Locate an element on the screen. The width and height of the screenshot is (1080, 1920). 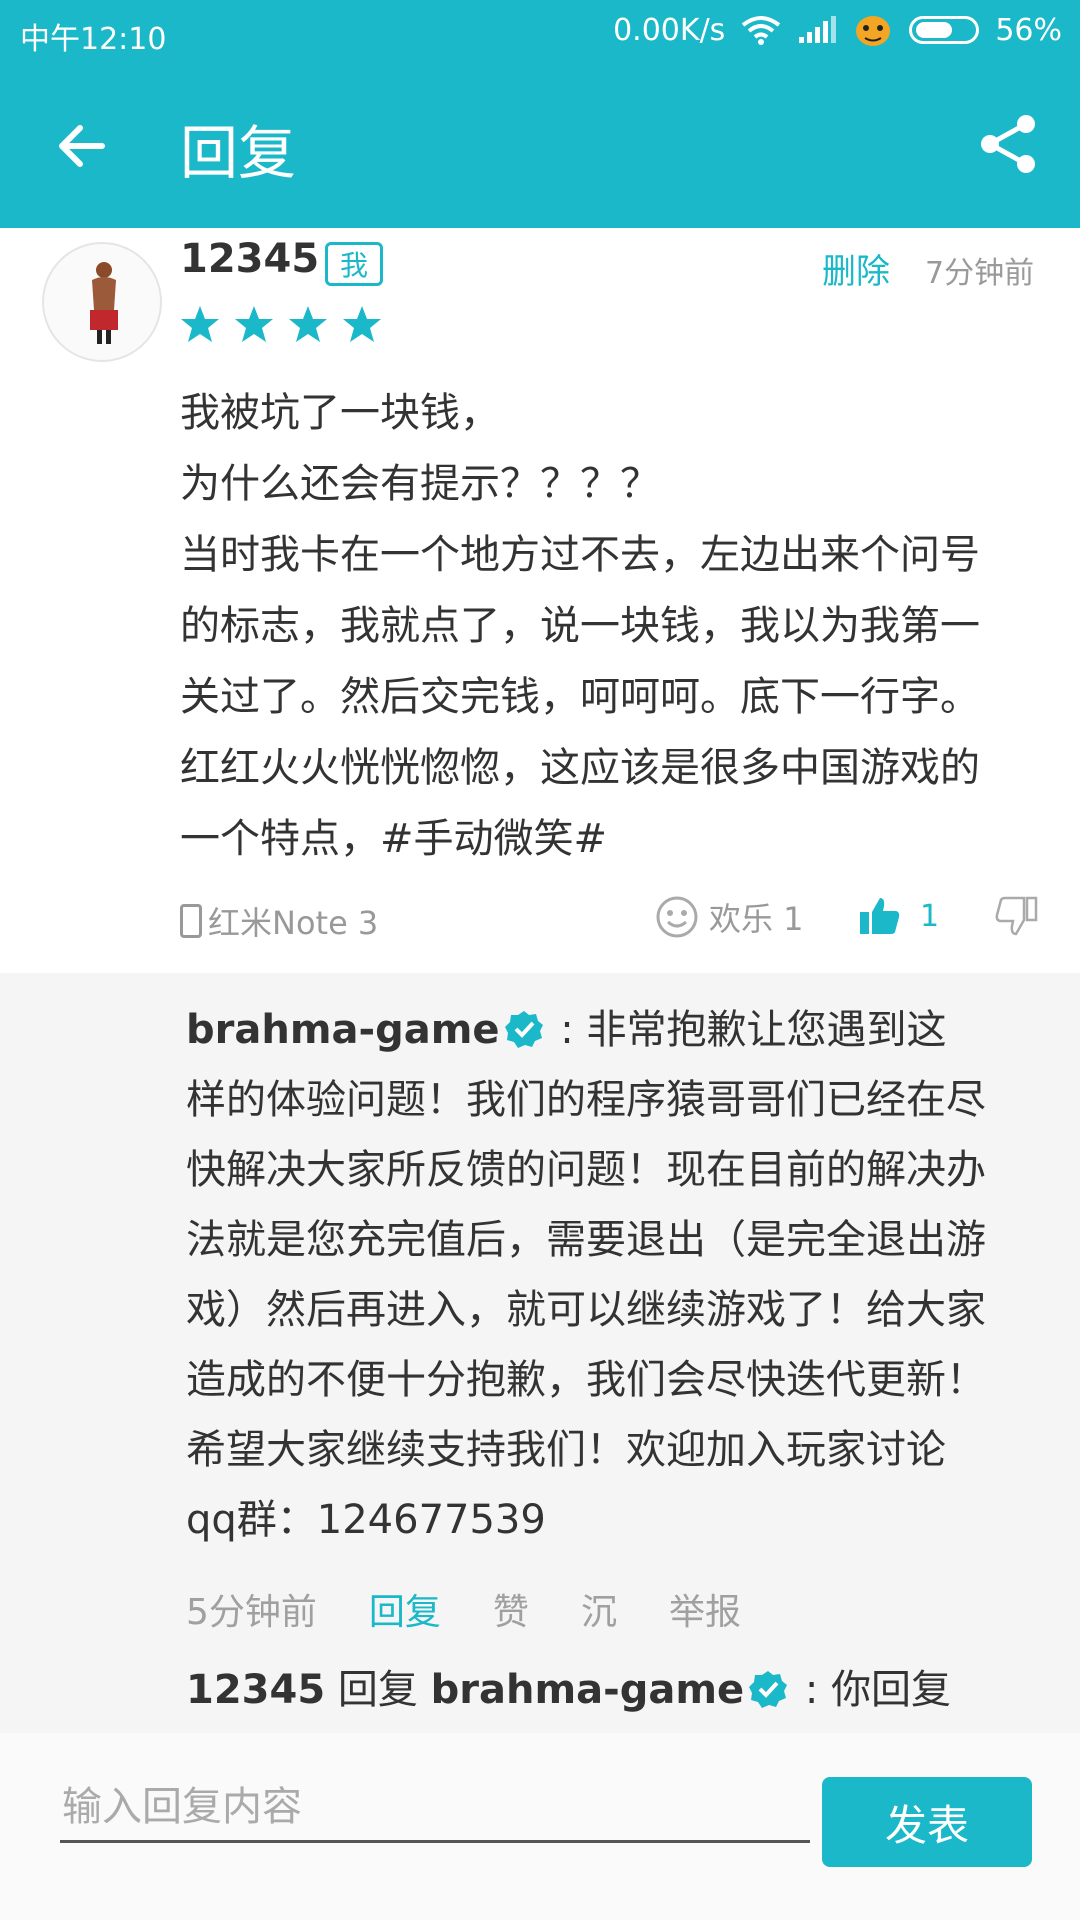
reply-author: 12345 is located at coordinates (255, 1690).